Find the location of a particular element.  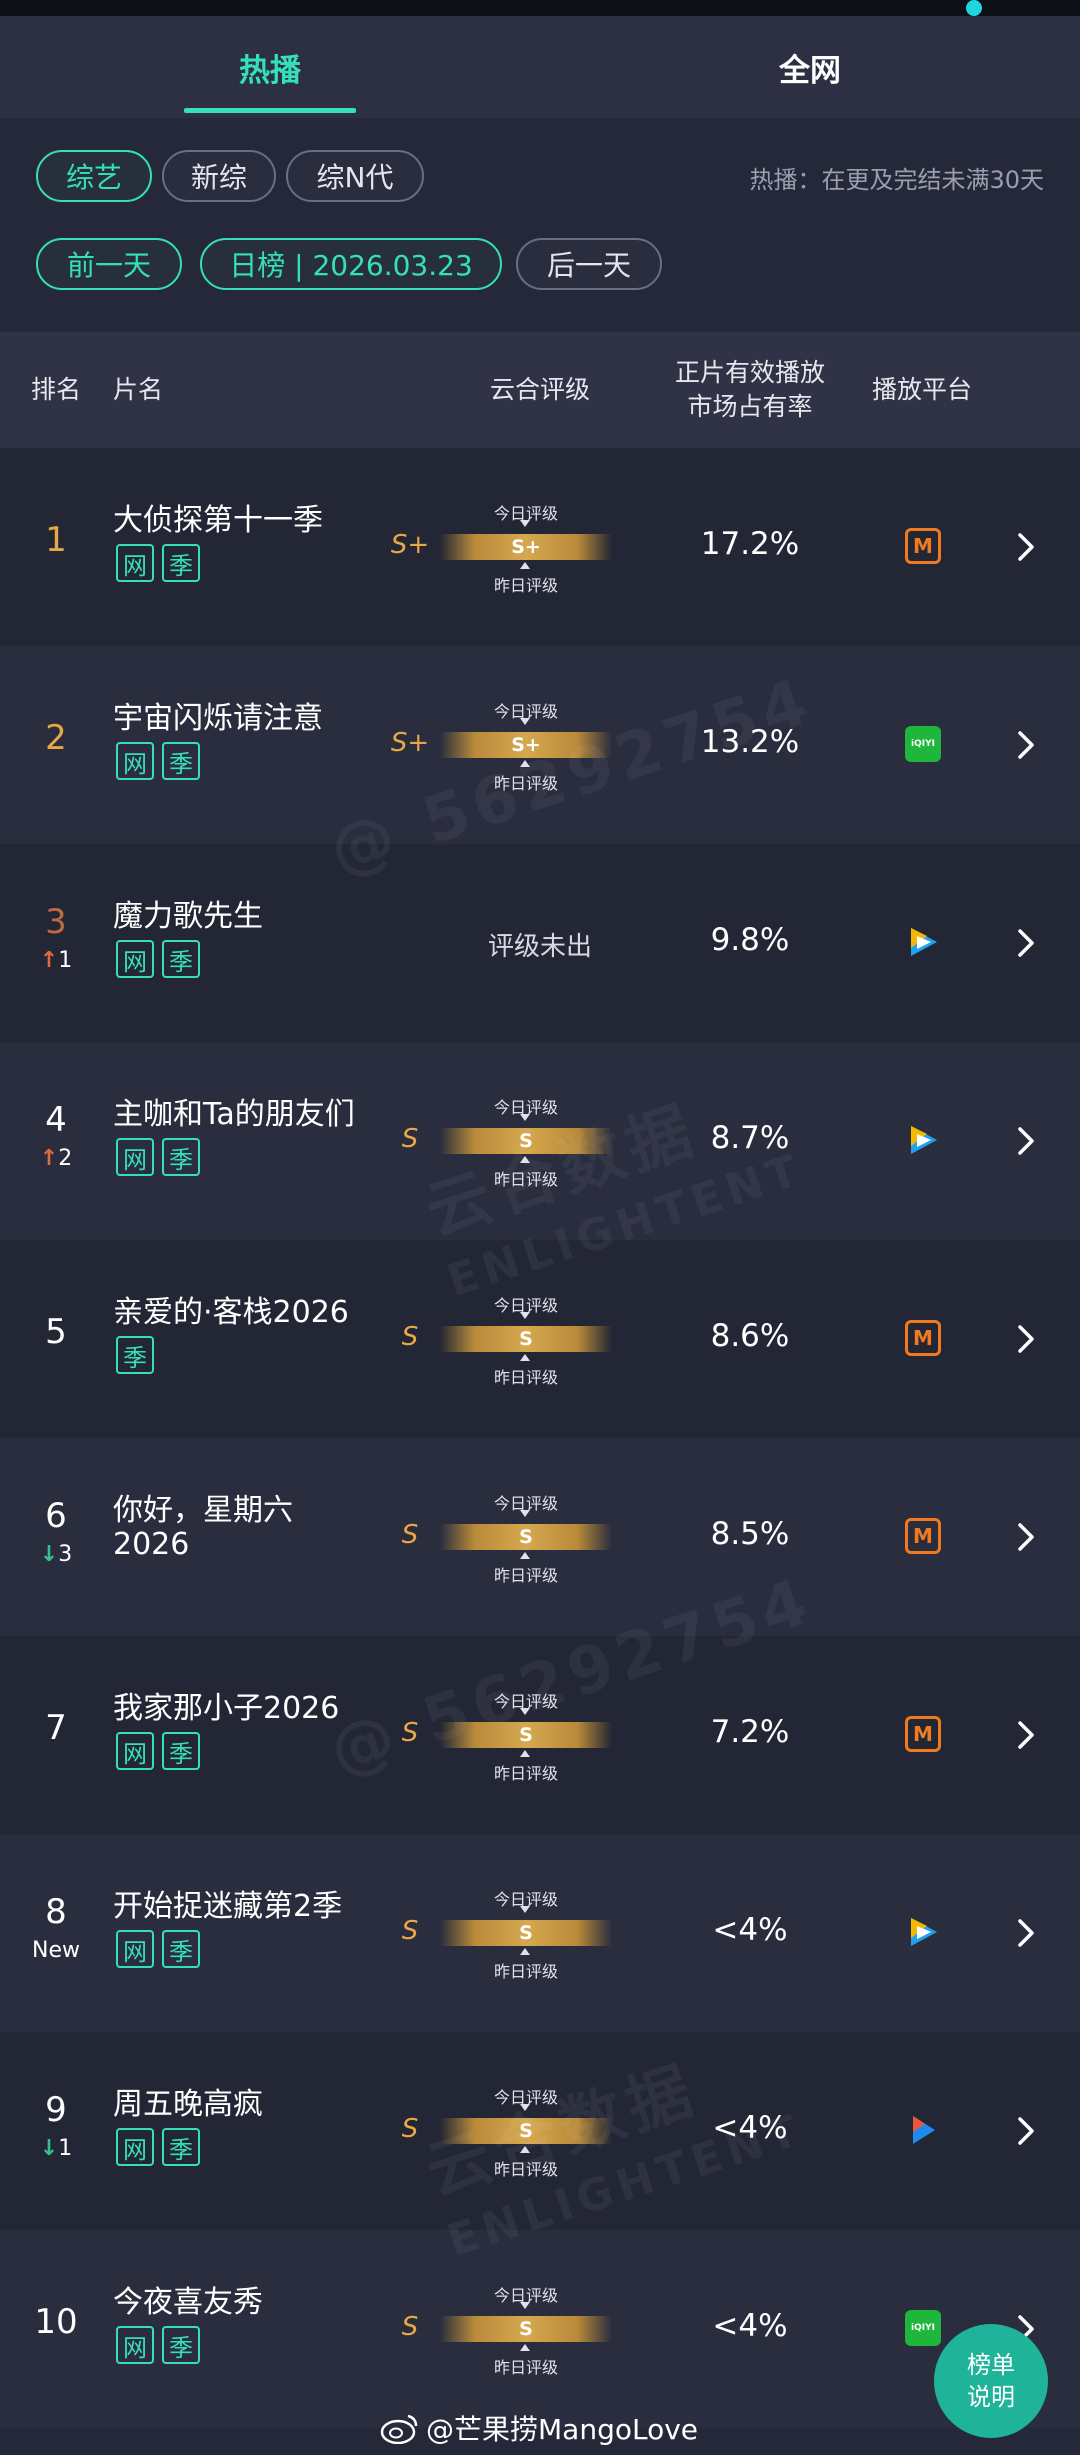

active-tab-underline is located at coordinates (270, 110).